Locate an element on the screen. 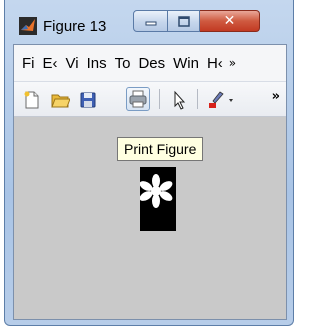 This screenshot has height=329, width=320. new-figure-icon is located at coordinates (32, 100).